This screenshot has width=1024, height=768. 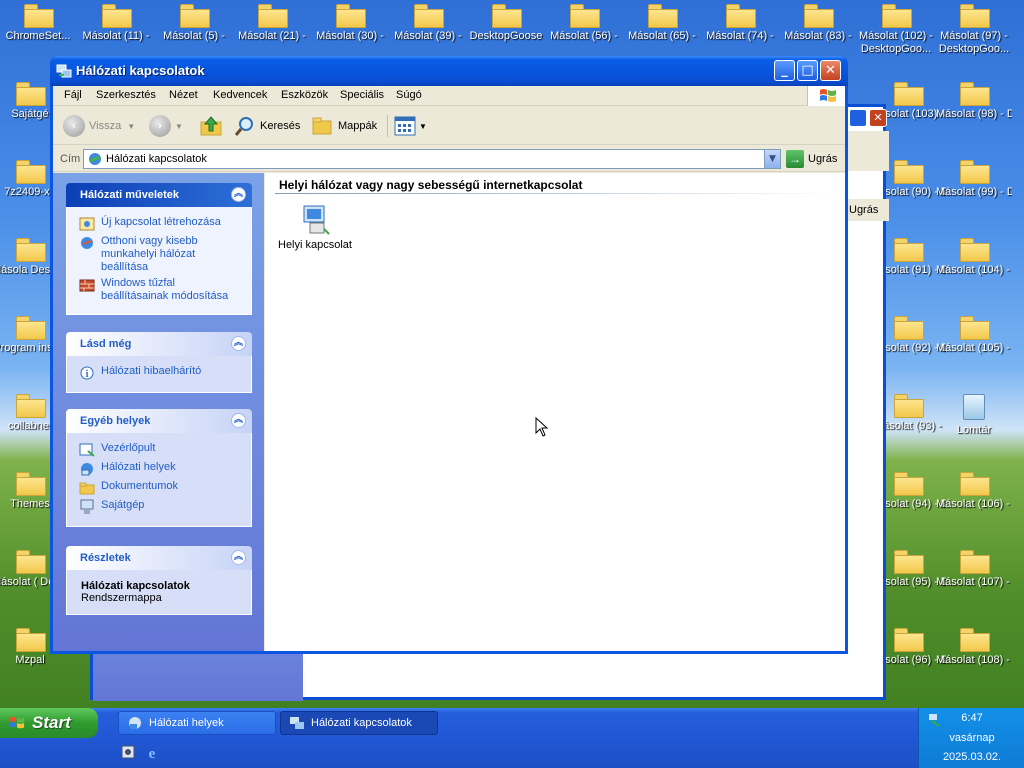 I want to click on go-button: → Ugrás, so click(x=811, y=159).